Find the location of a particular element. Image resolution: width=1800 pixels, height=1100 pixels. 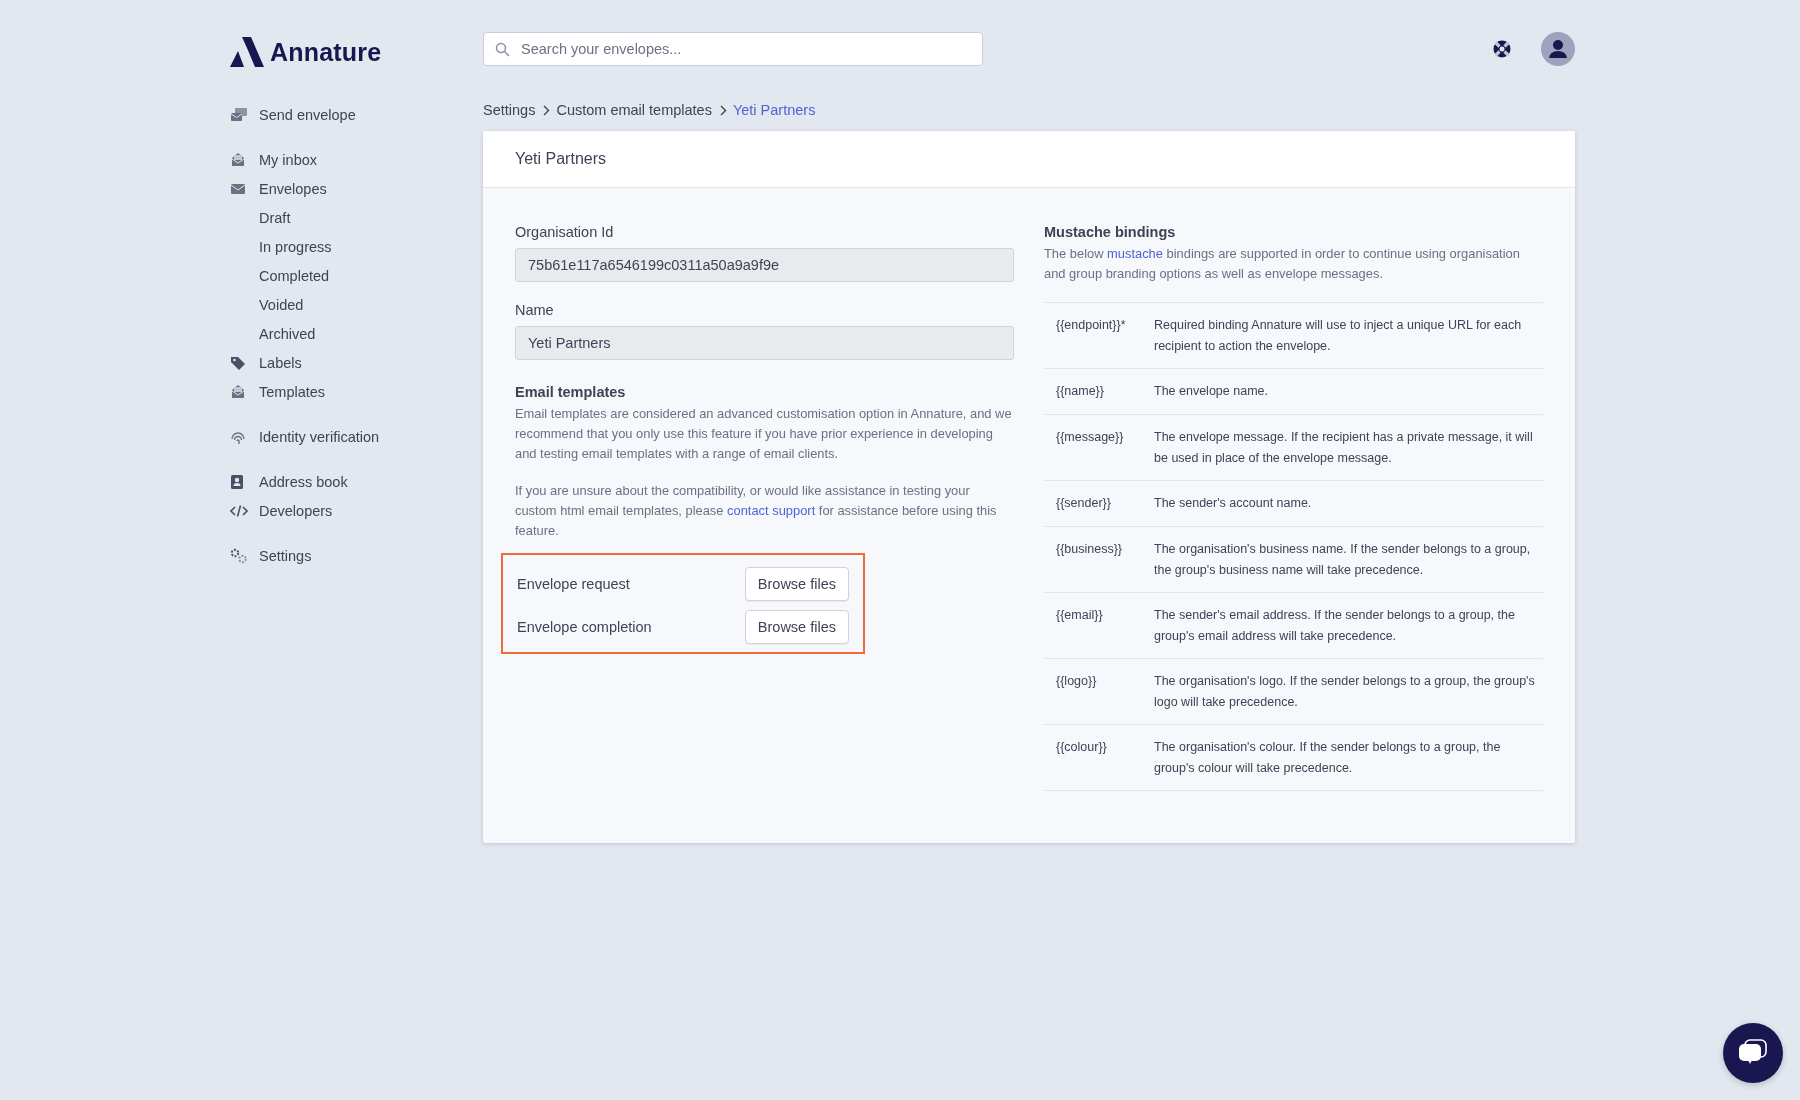

binding-key: {{business}} is located at coordinates (1105, 559).